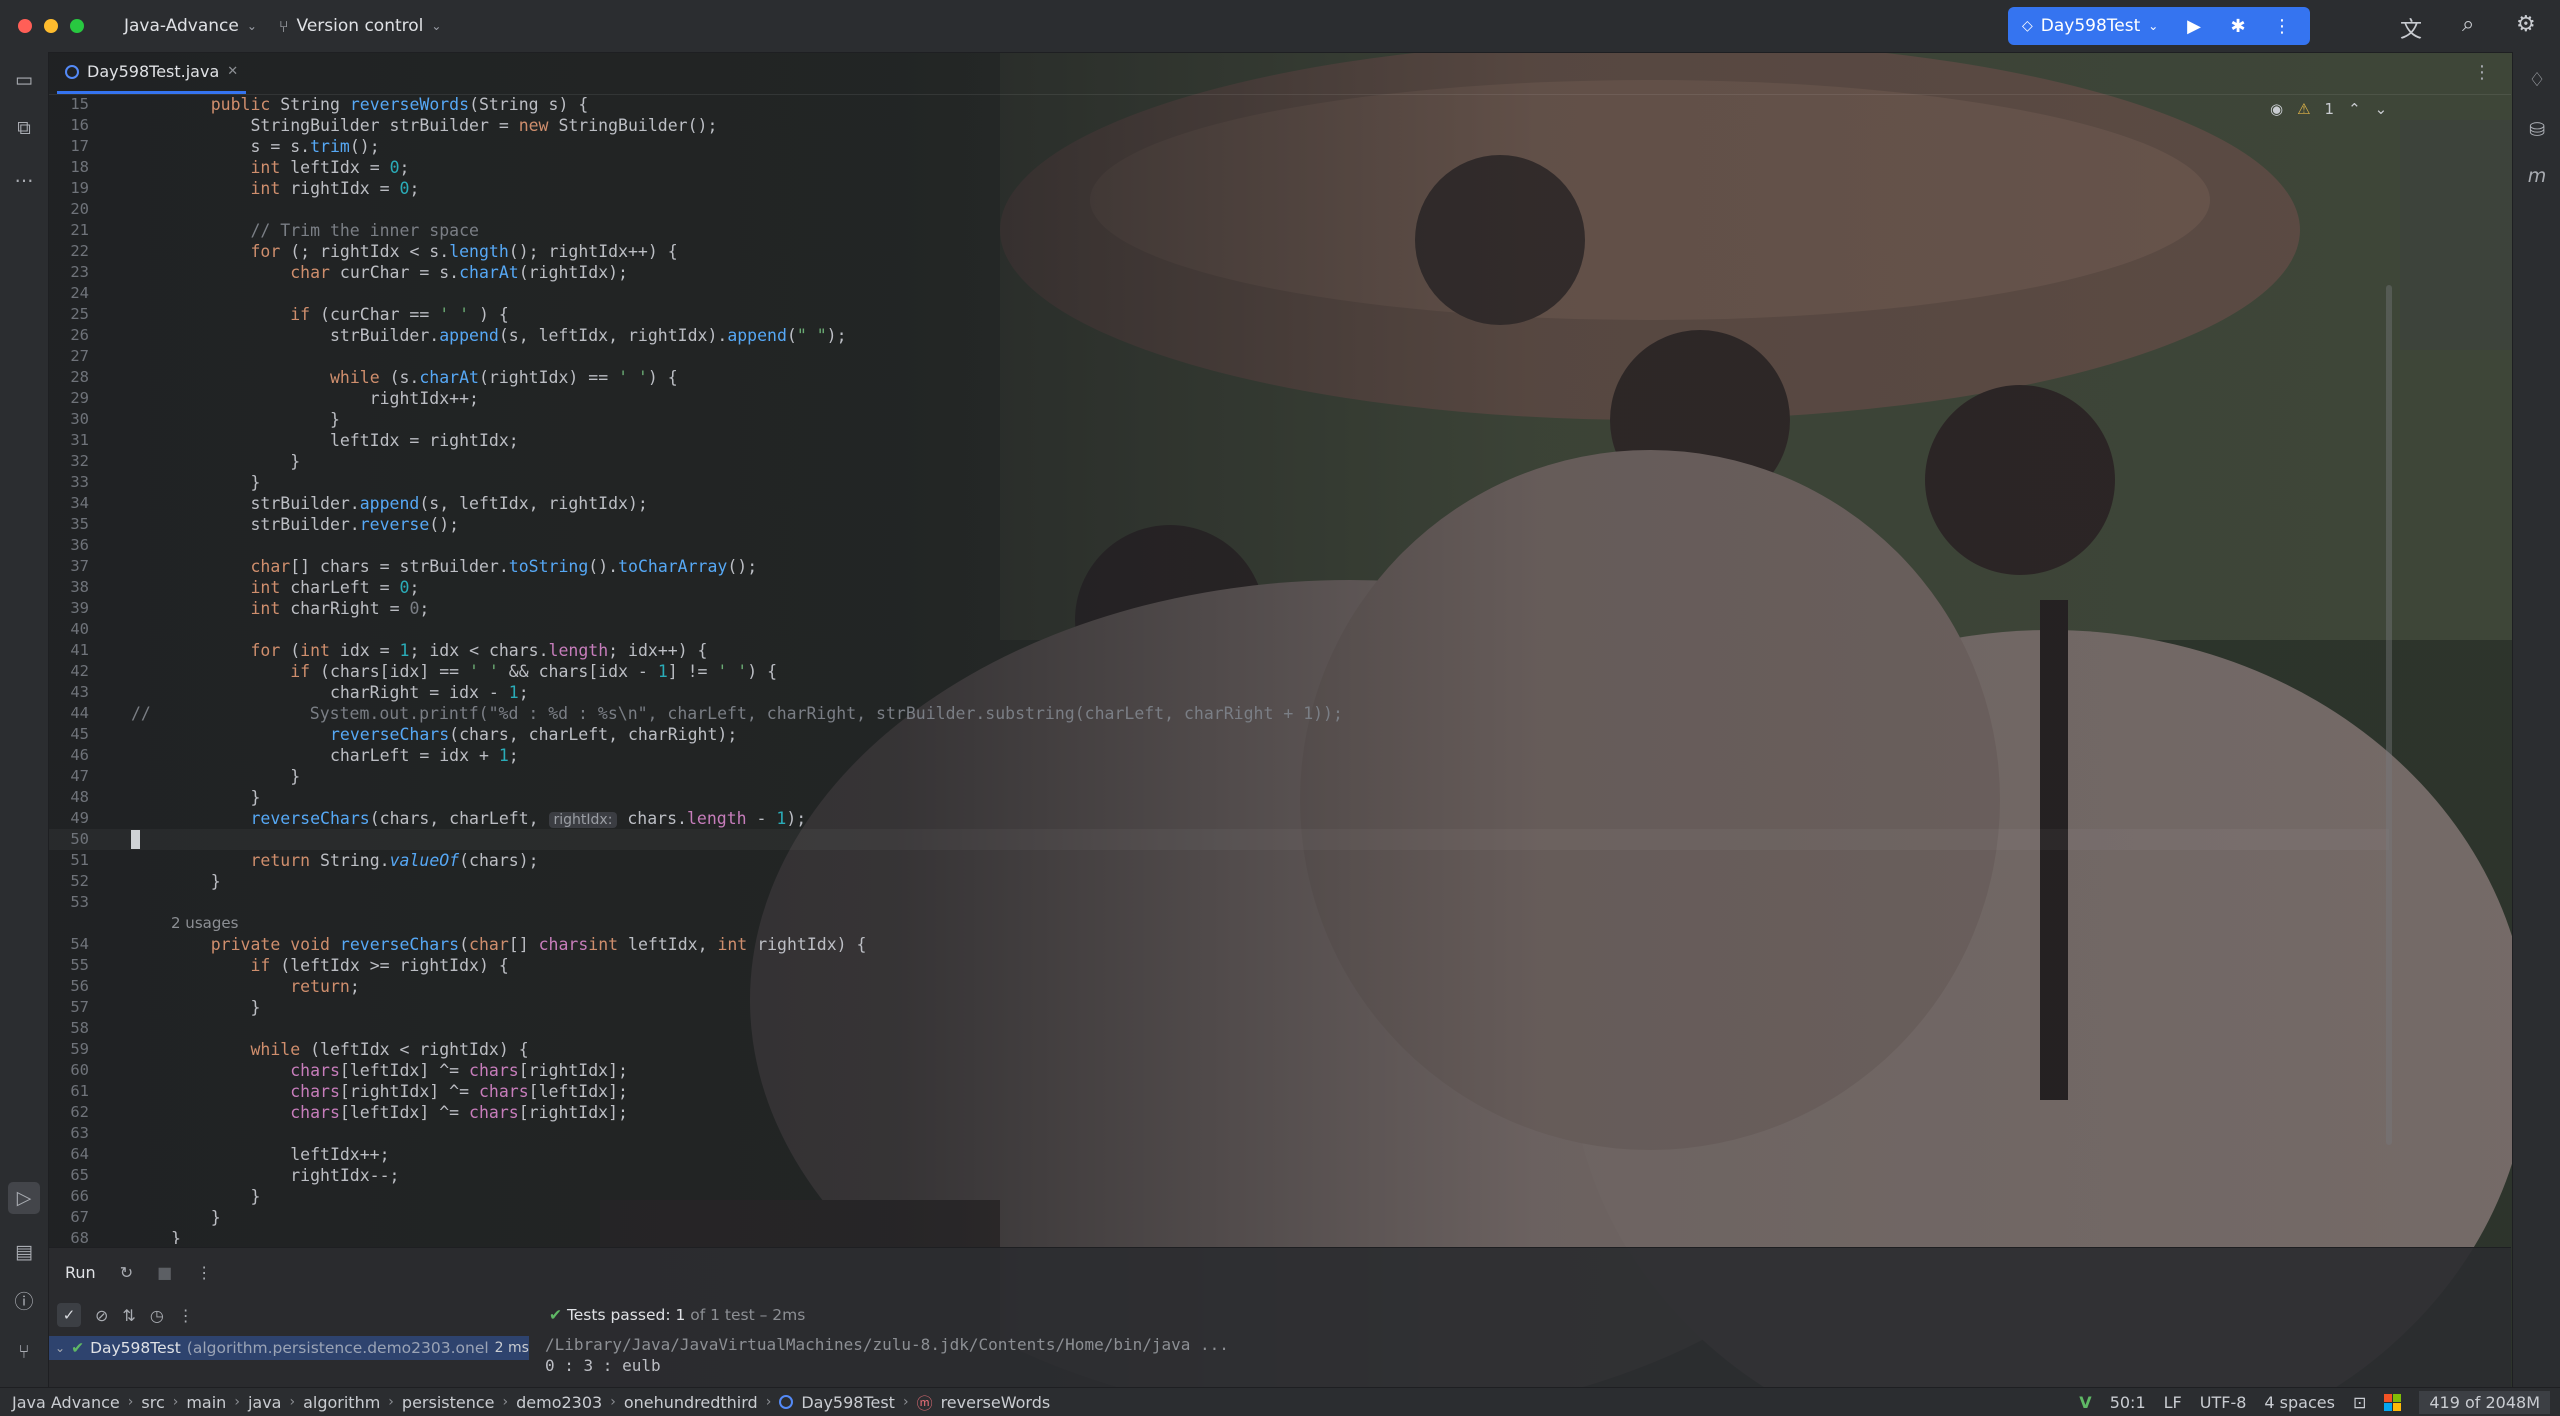 The image size is (2560, 1416). Describe the element at coordinates (24, 1252) in the screenshot. I see `terminal-icon: ▤` at that location.